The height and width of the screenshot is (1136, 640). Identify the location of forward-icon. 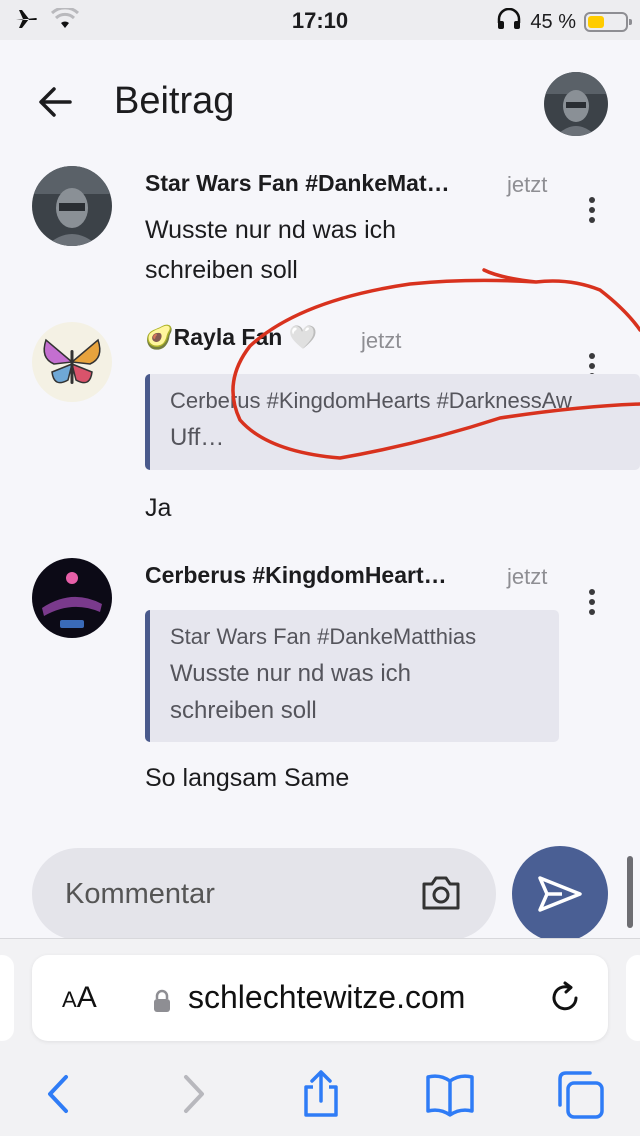
(193, 1094).